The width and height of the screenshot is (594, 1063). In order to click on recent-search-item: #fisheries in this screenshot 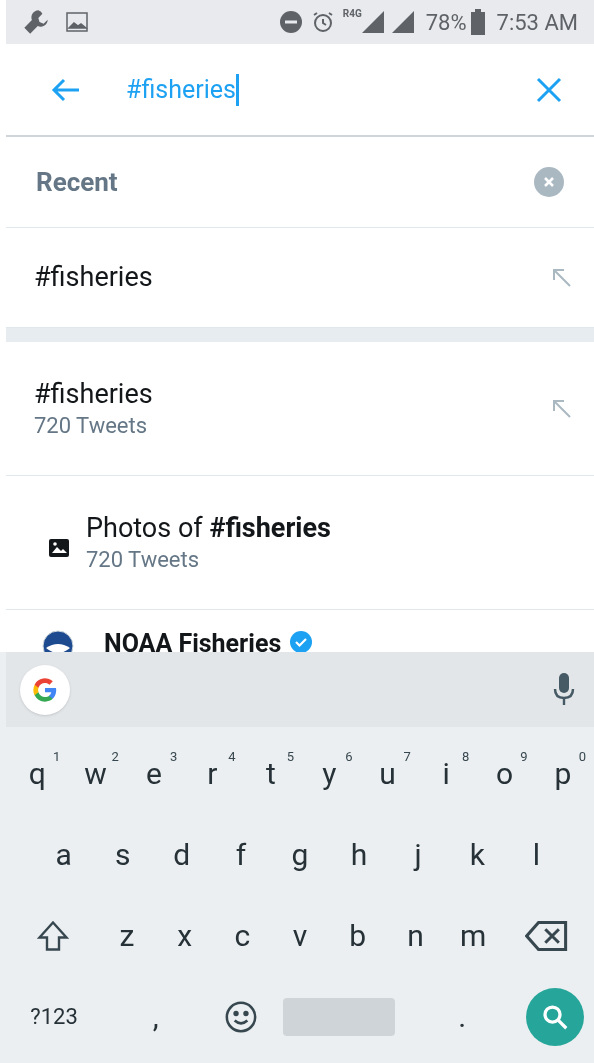, I will do `click(292, 277)`.